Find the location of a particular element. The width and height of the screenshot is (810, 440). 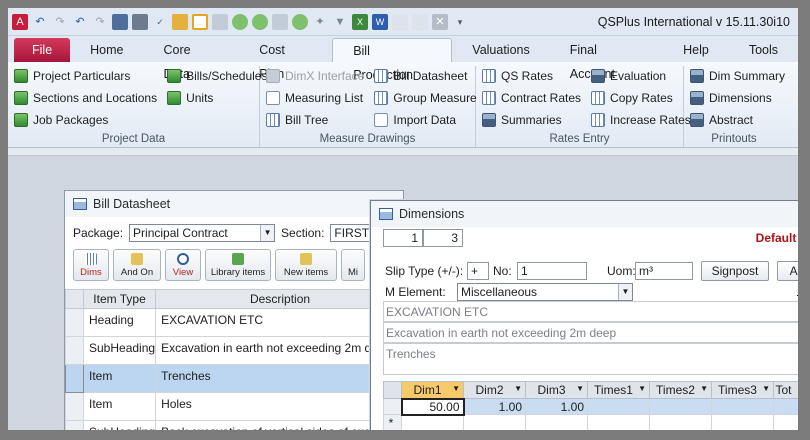

column-header-description: Description is located at coordinates (280, 299).